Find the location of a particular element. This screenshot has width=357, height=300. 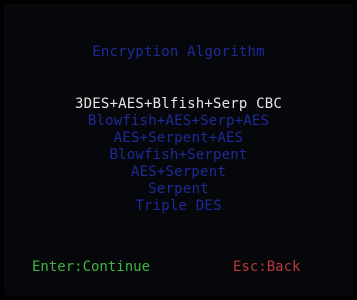

screen-title: Encryption Algorithm is located at coordinates (178, 52).